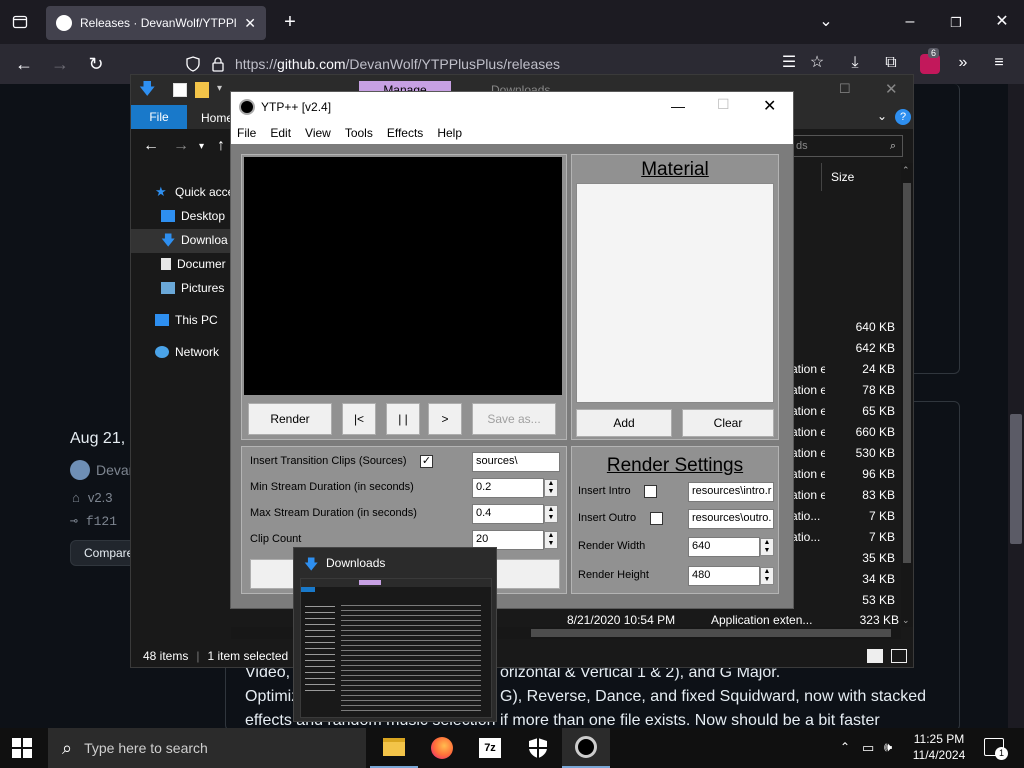 The height and width of the screenshot is (768, 1024). Describe the element at coordinates (449, 133) in the screenshot. I see `menu-help: Help` at that location.